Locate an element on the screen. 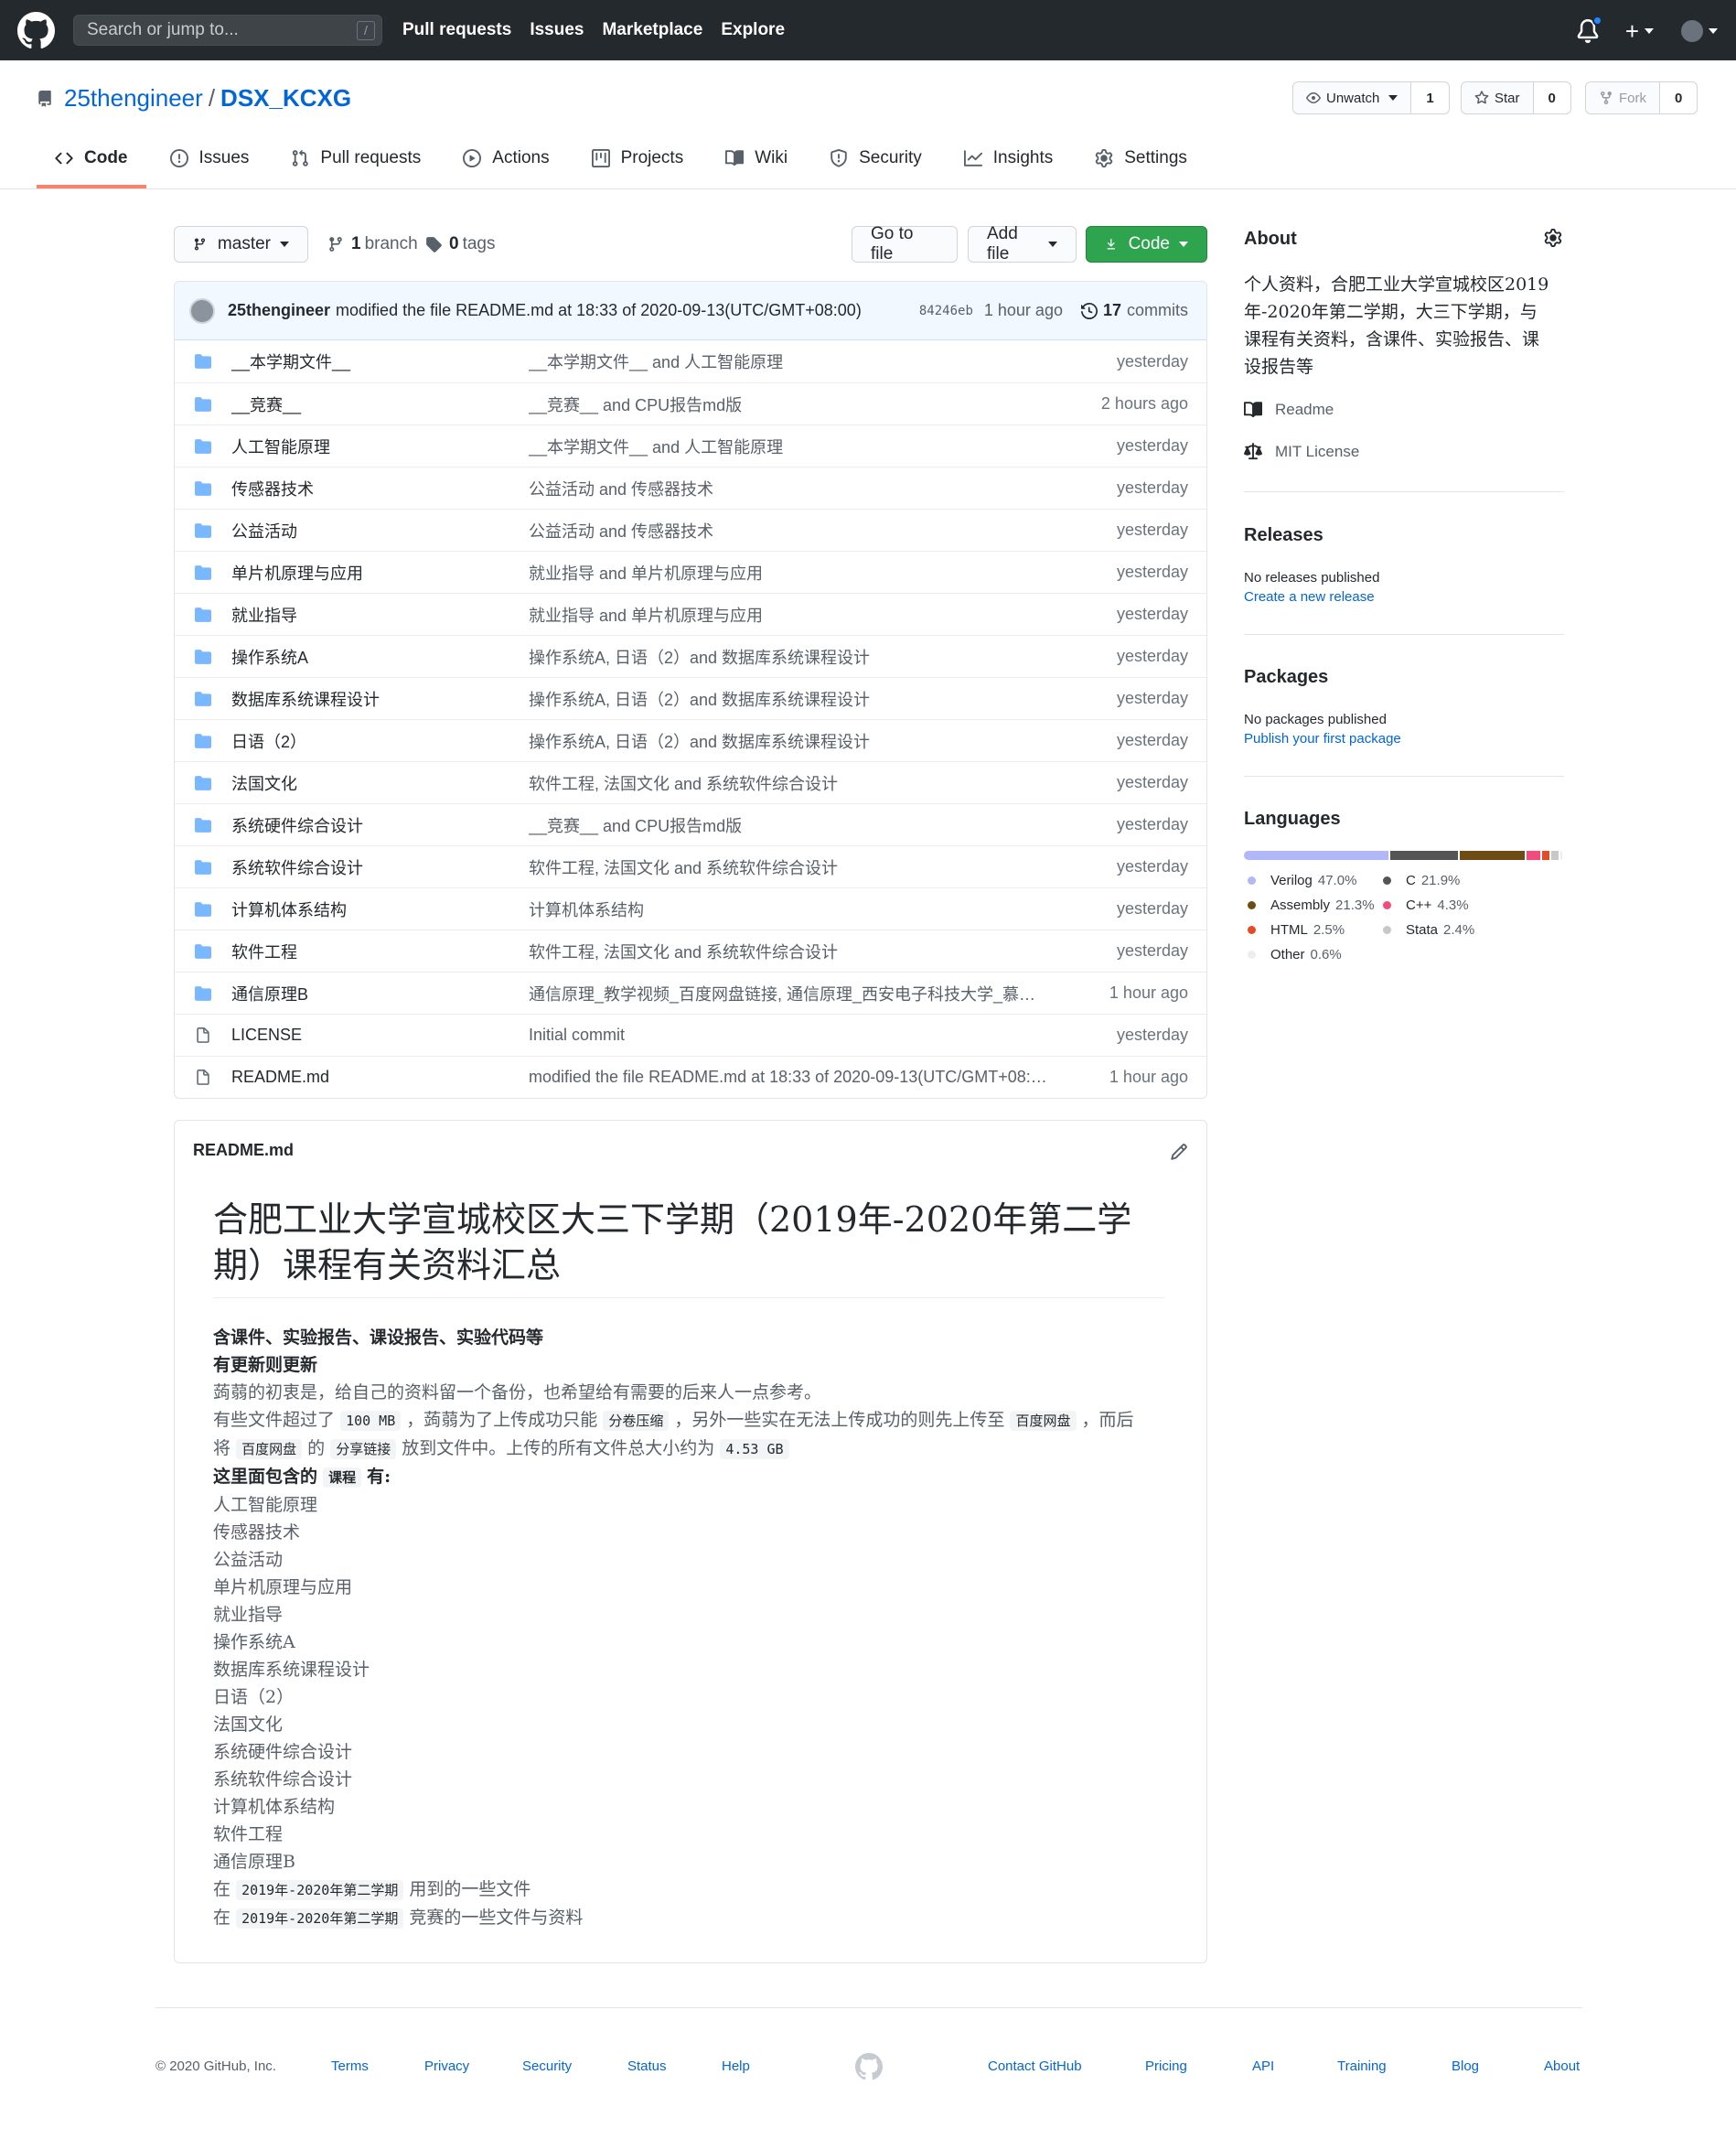 The width and height of the screenshot is (1736, 2139). tab-security: Security is located at coordinates (876, 161).